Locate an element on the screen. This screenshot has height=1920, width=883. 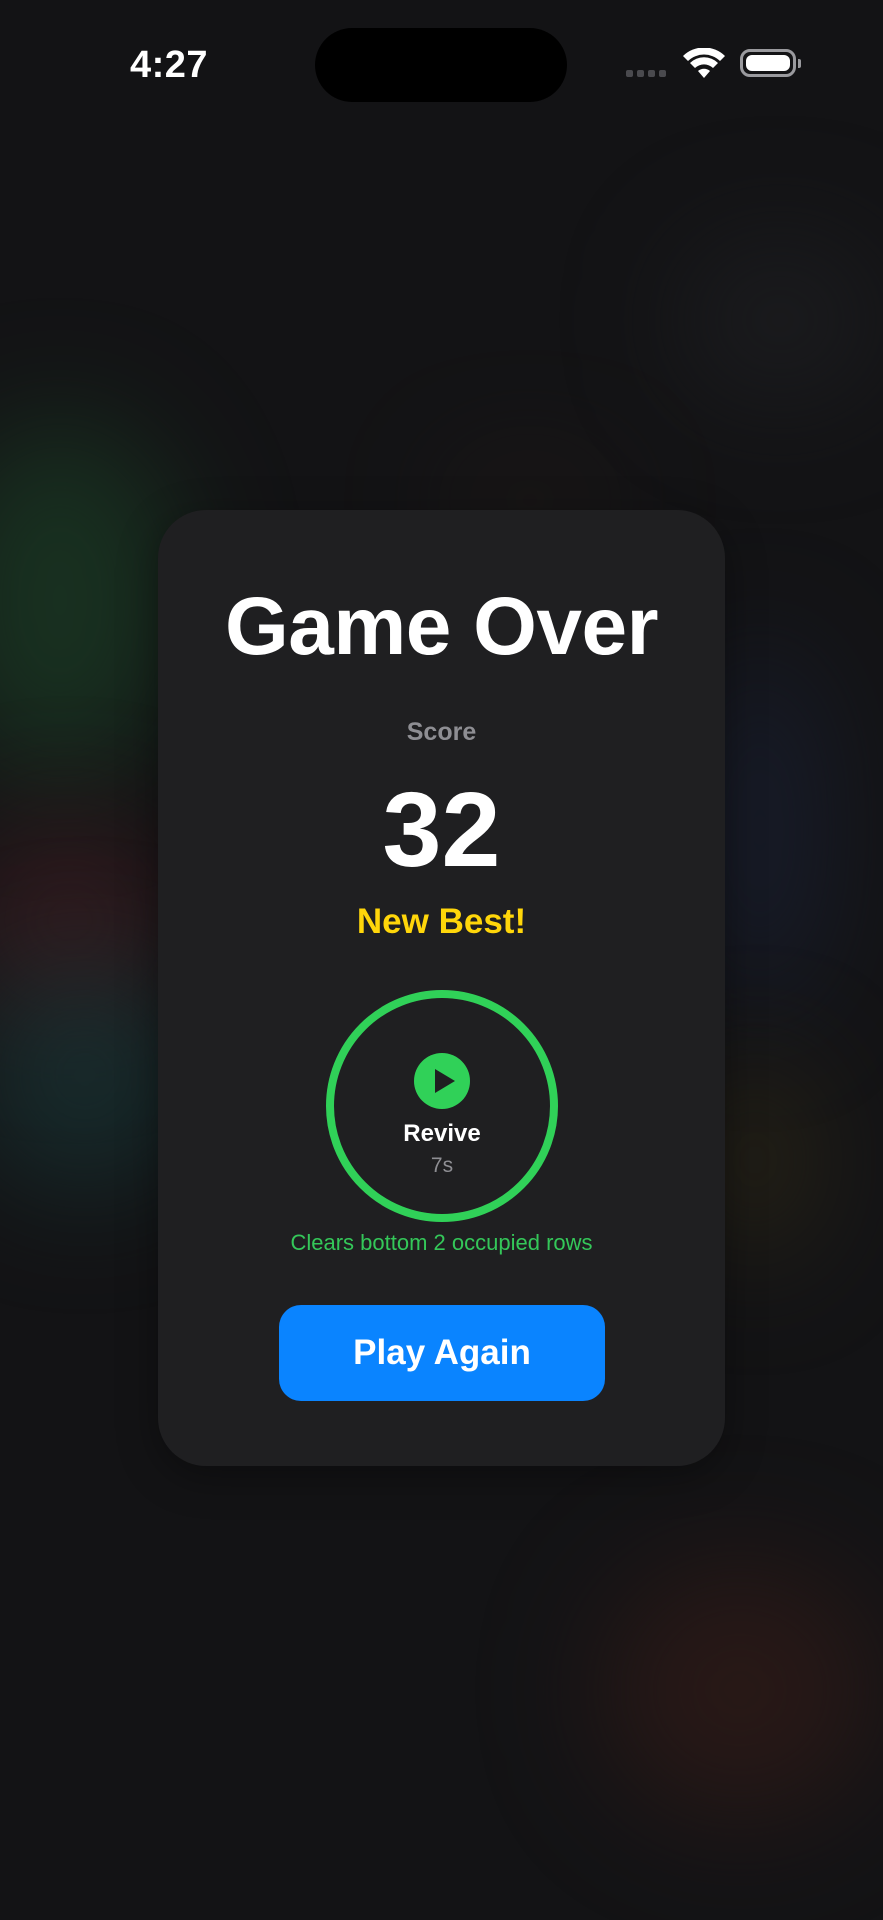
revive-timer: 7s is located at coordinates (442, 1165).